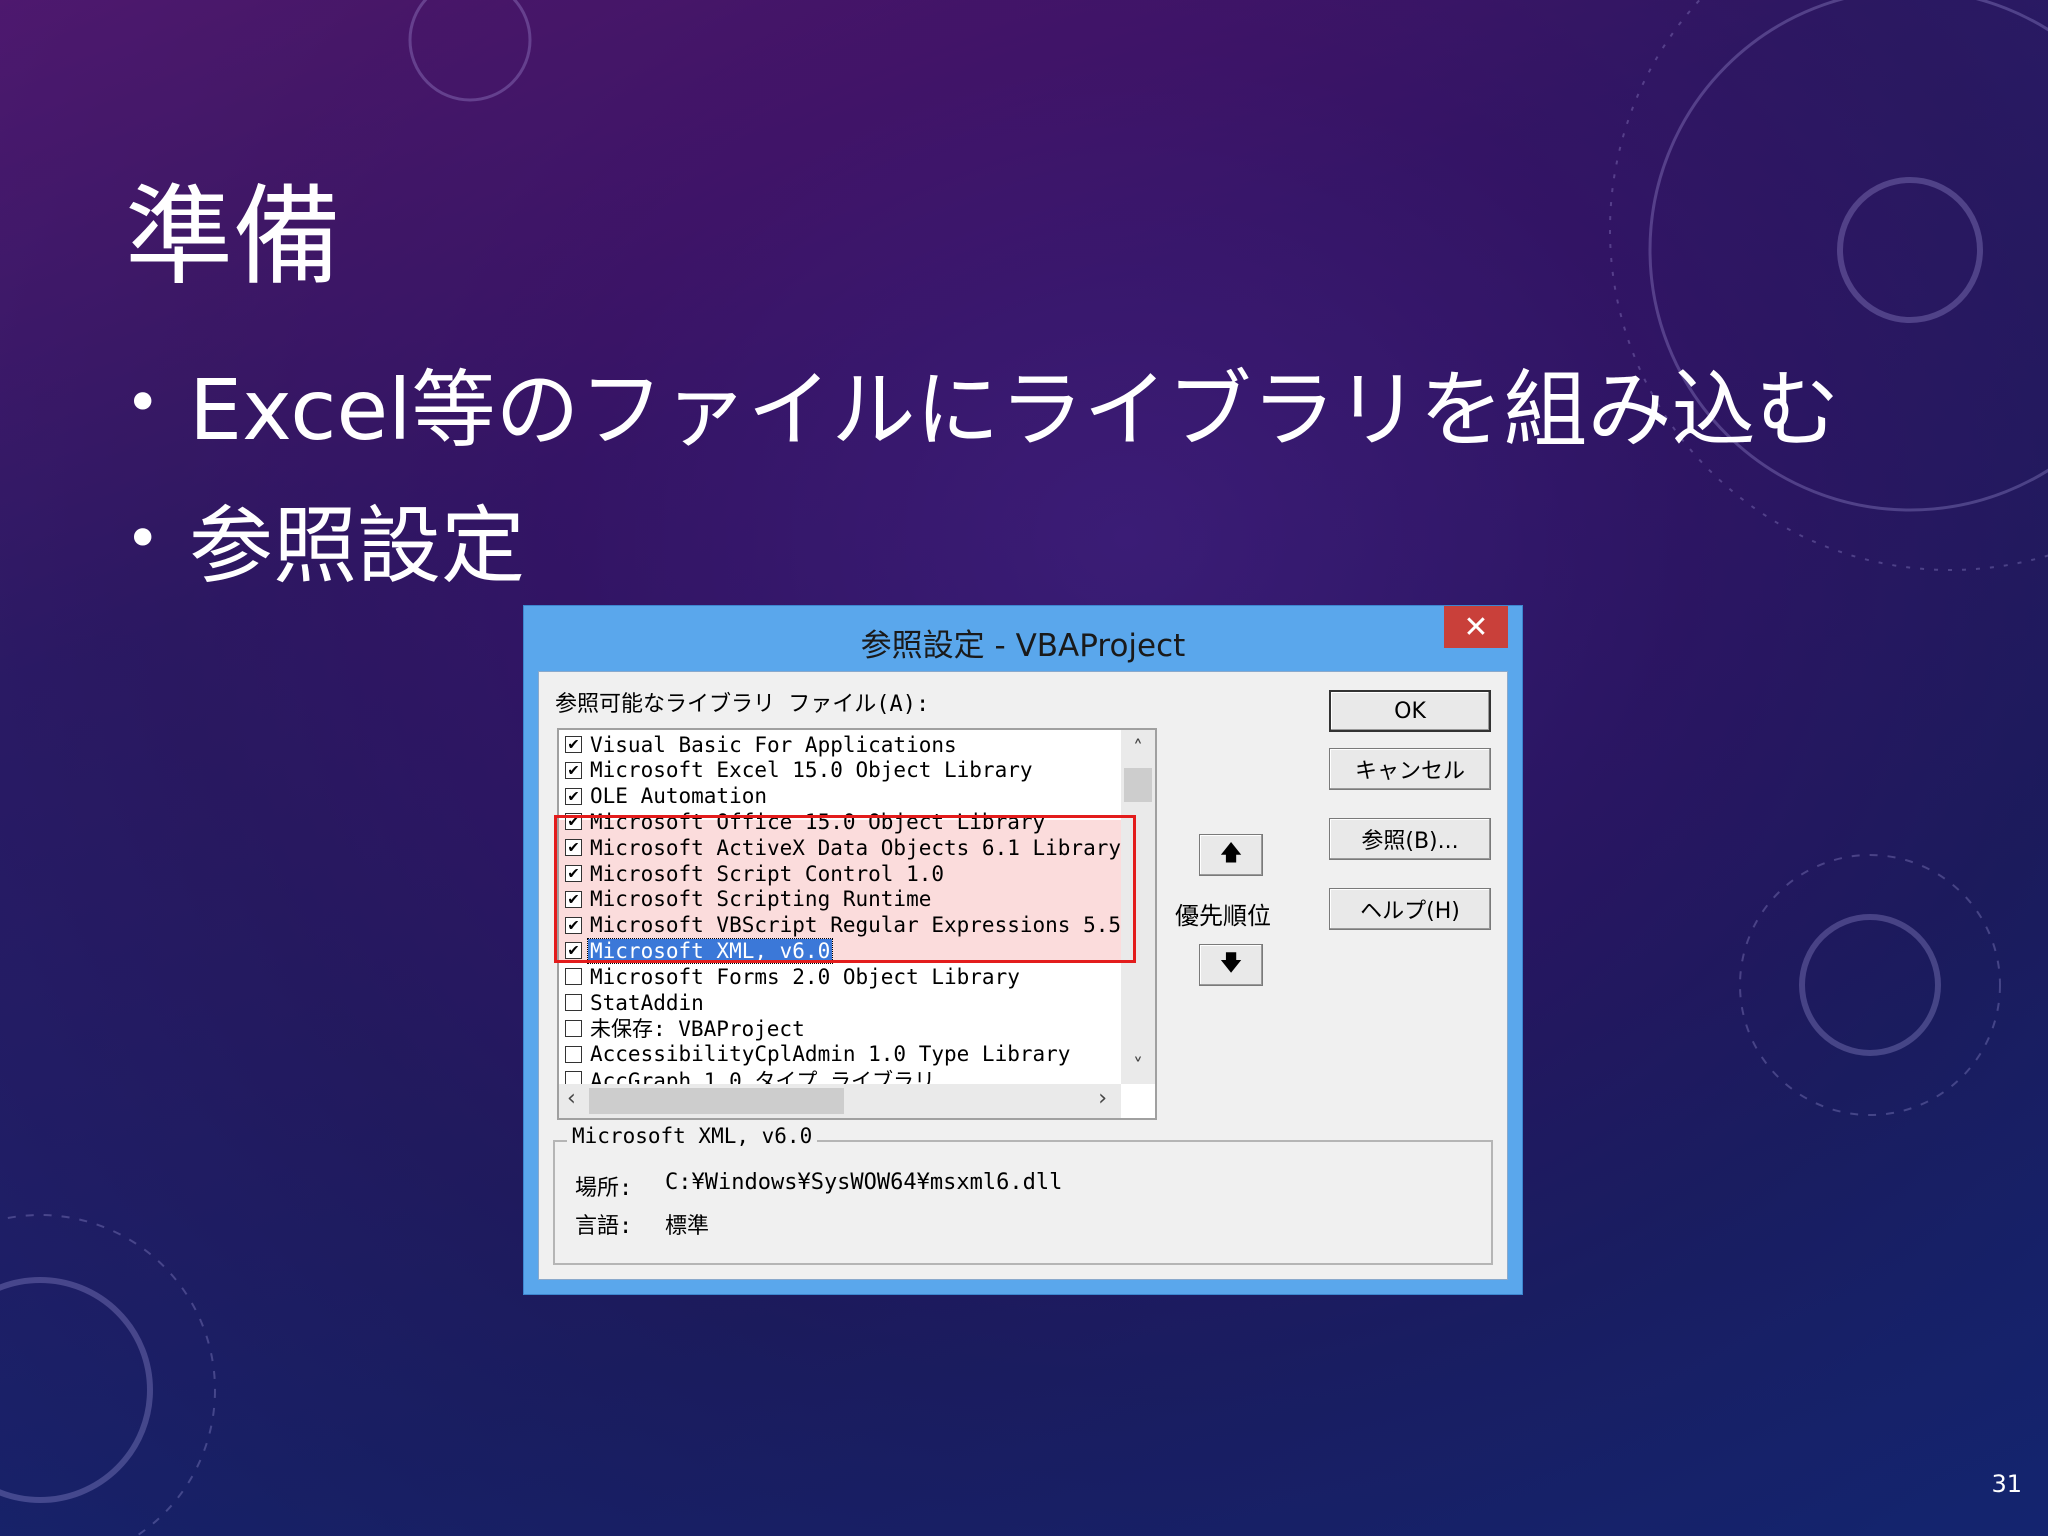 Image resolution: width=2048 pixels, height=1536 pixels. Describe the element at coordinates (763, 1076) in the screenshot. I see `reference-label: AccGraph 1.0 タイプ ライブラリ` at that location.